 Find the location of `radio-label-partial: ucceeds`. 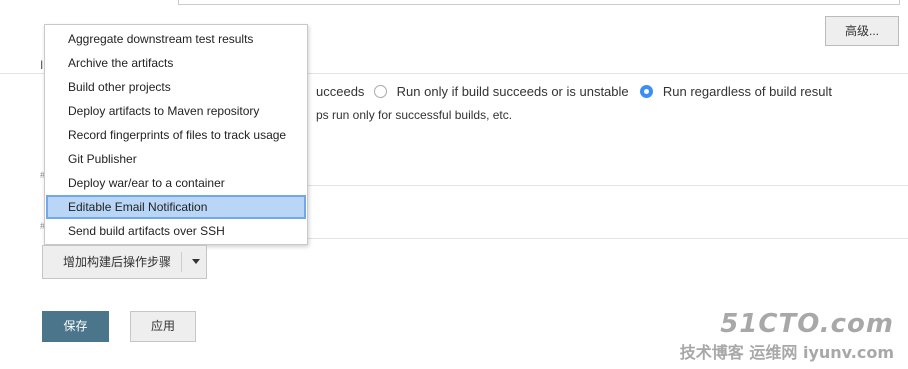

radio-label-partial: ucceeds is located at coordinates (340, 92).